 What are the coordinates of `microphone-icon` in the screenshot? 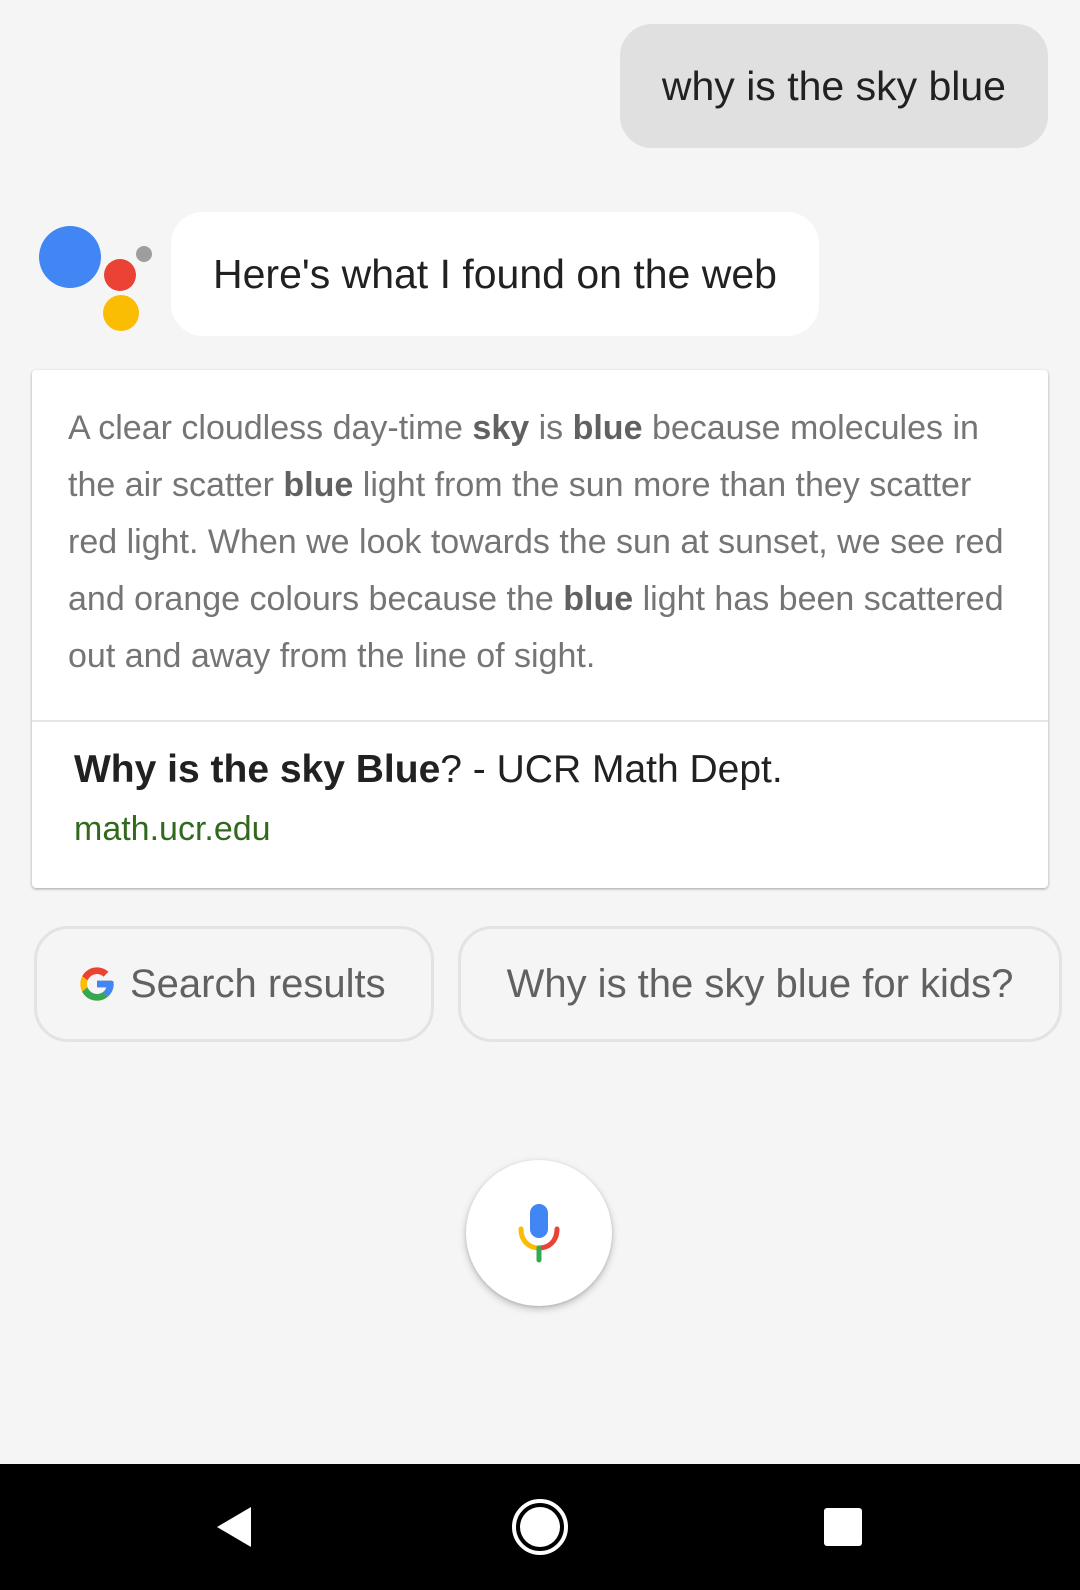 It's located at (539, 1233).